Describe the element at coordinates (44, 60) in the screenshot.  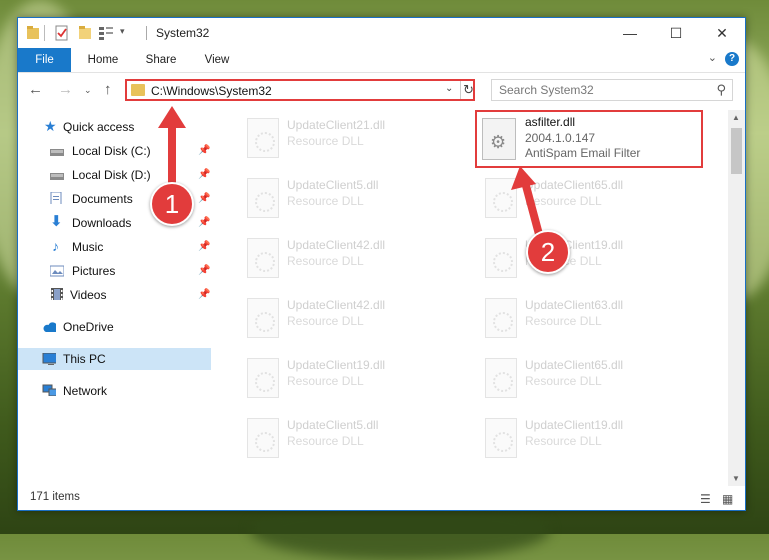
I see `tab-file: File` at that location.